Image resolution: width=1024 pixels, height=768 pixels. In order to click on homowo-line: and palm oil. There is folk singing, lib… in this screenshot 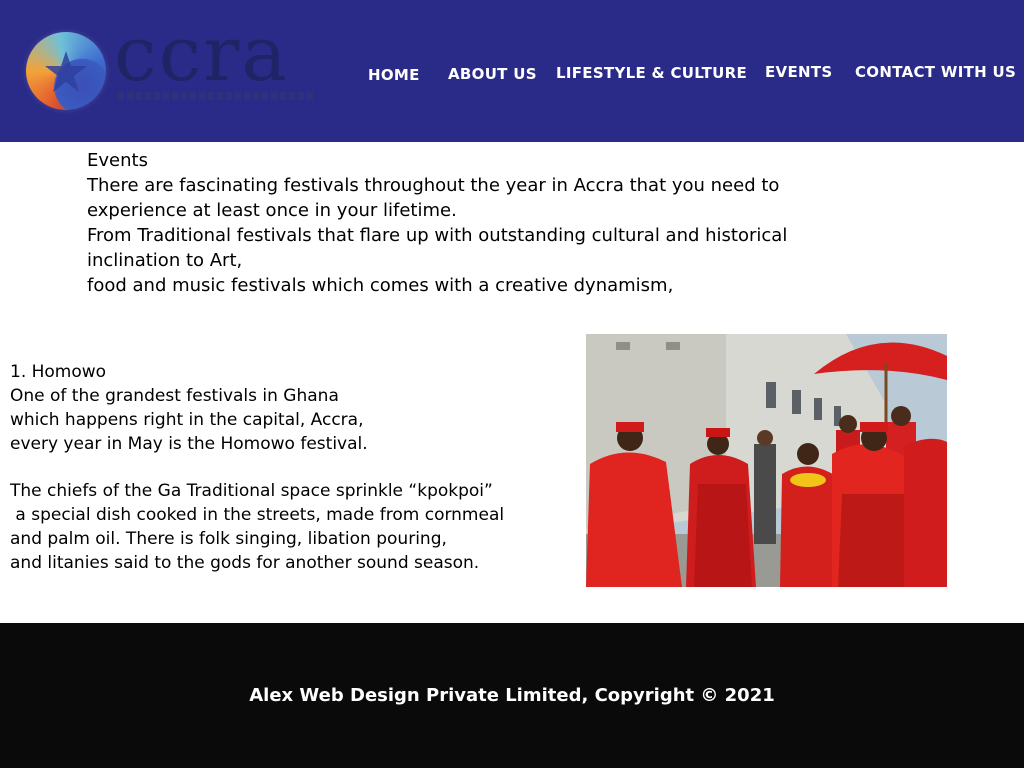, I will do `click(228, 539)`.